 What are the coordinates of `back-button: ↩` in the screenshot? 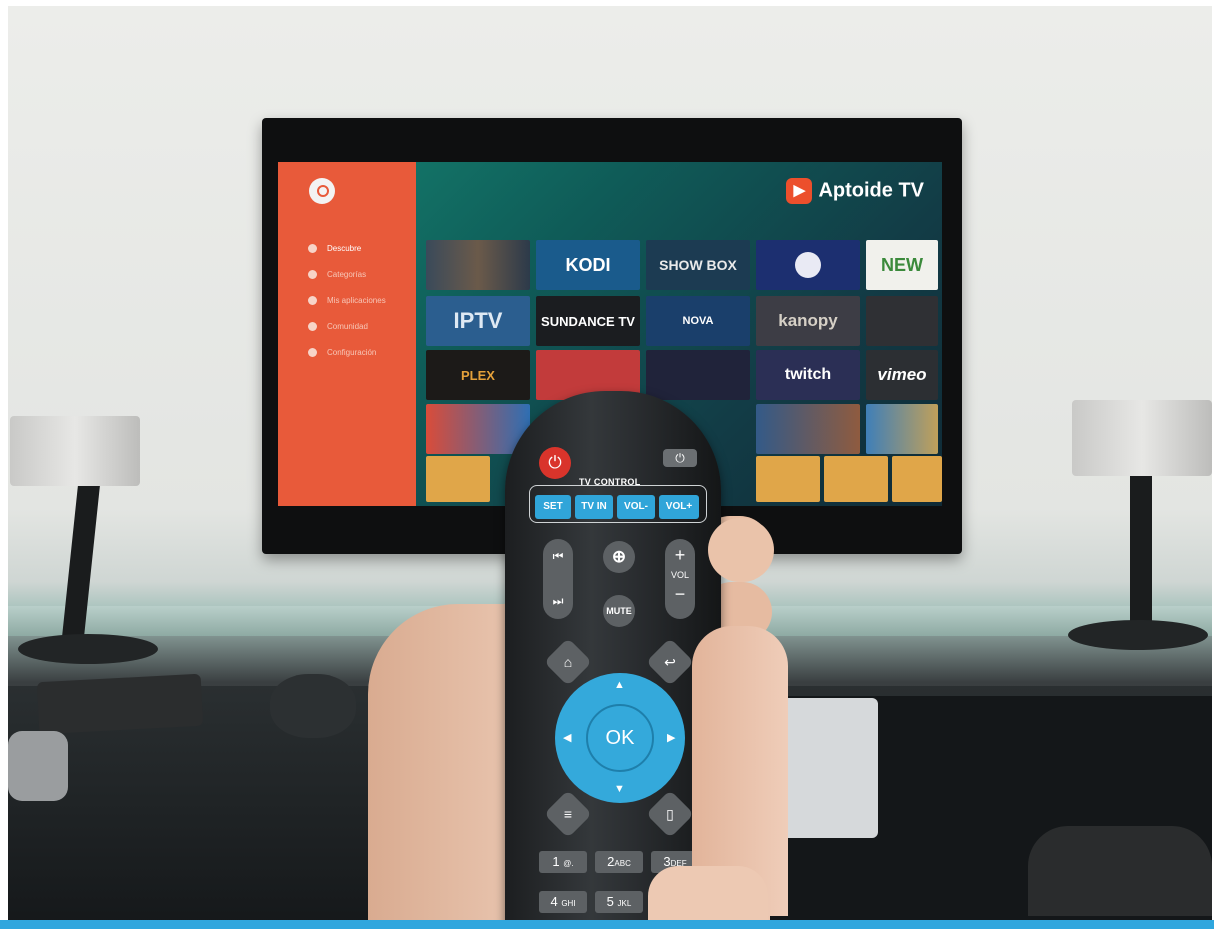 It's located at (670, 662).